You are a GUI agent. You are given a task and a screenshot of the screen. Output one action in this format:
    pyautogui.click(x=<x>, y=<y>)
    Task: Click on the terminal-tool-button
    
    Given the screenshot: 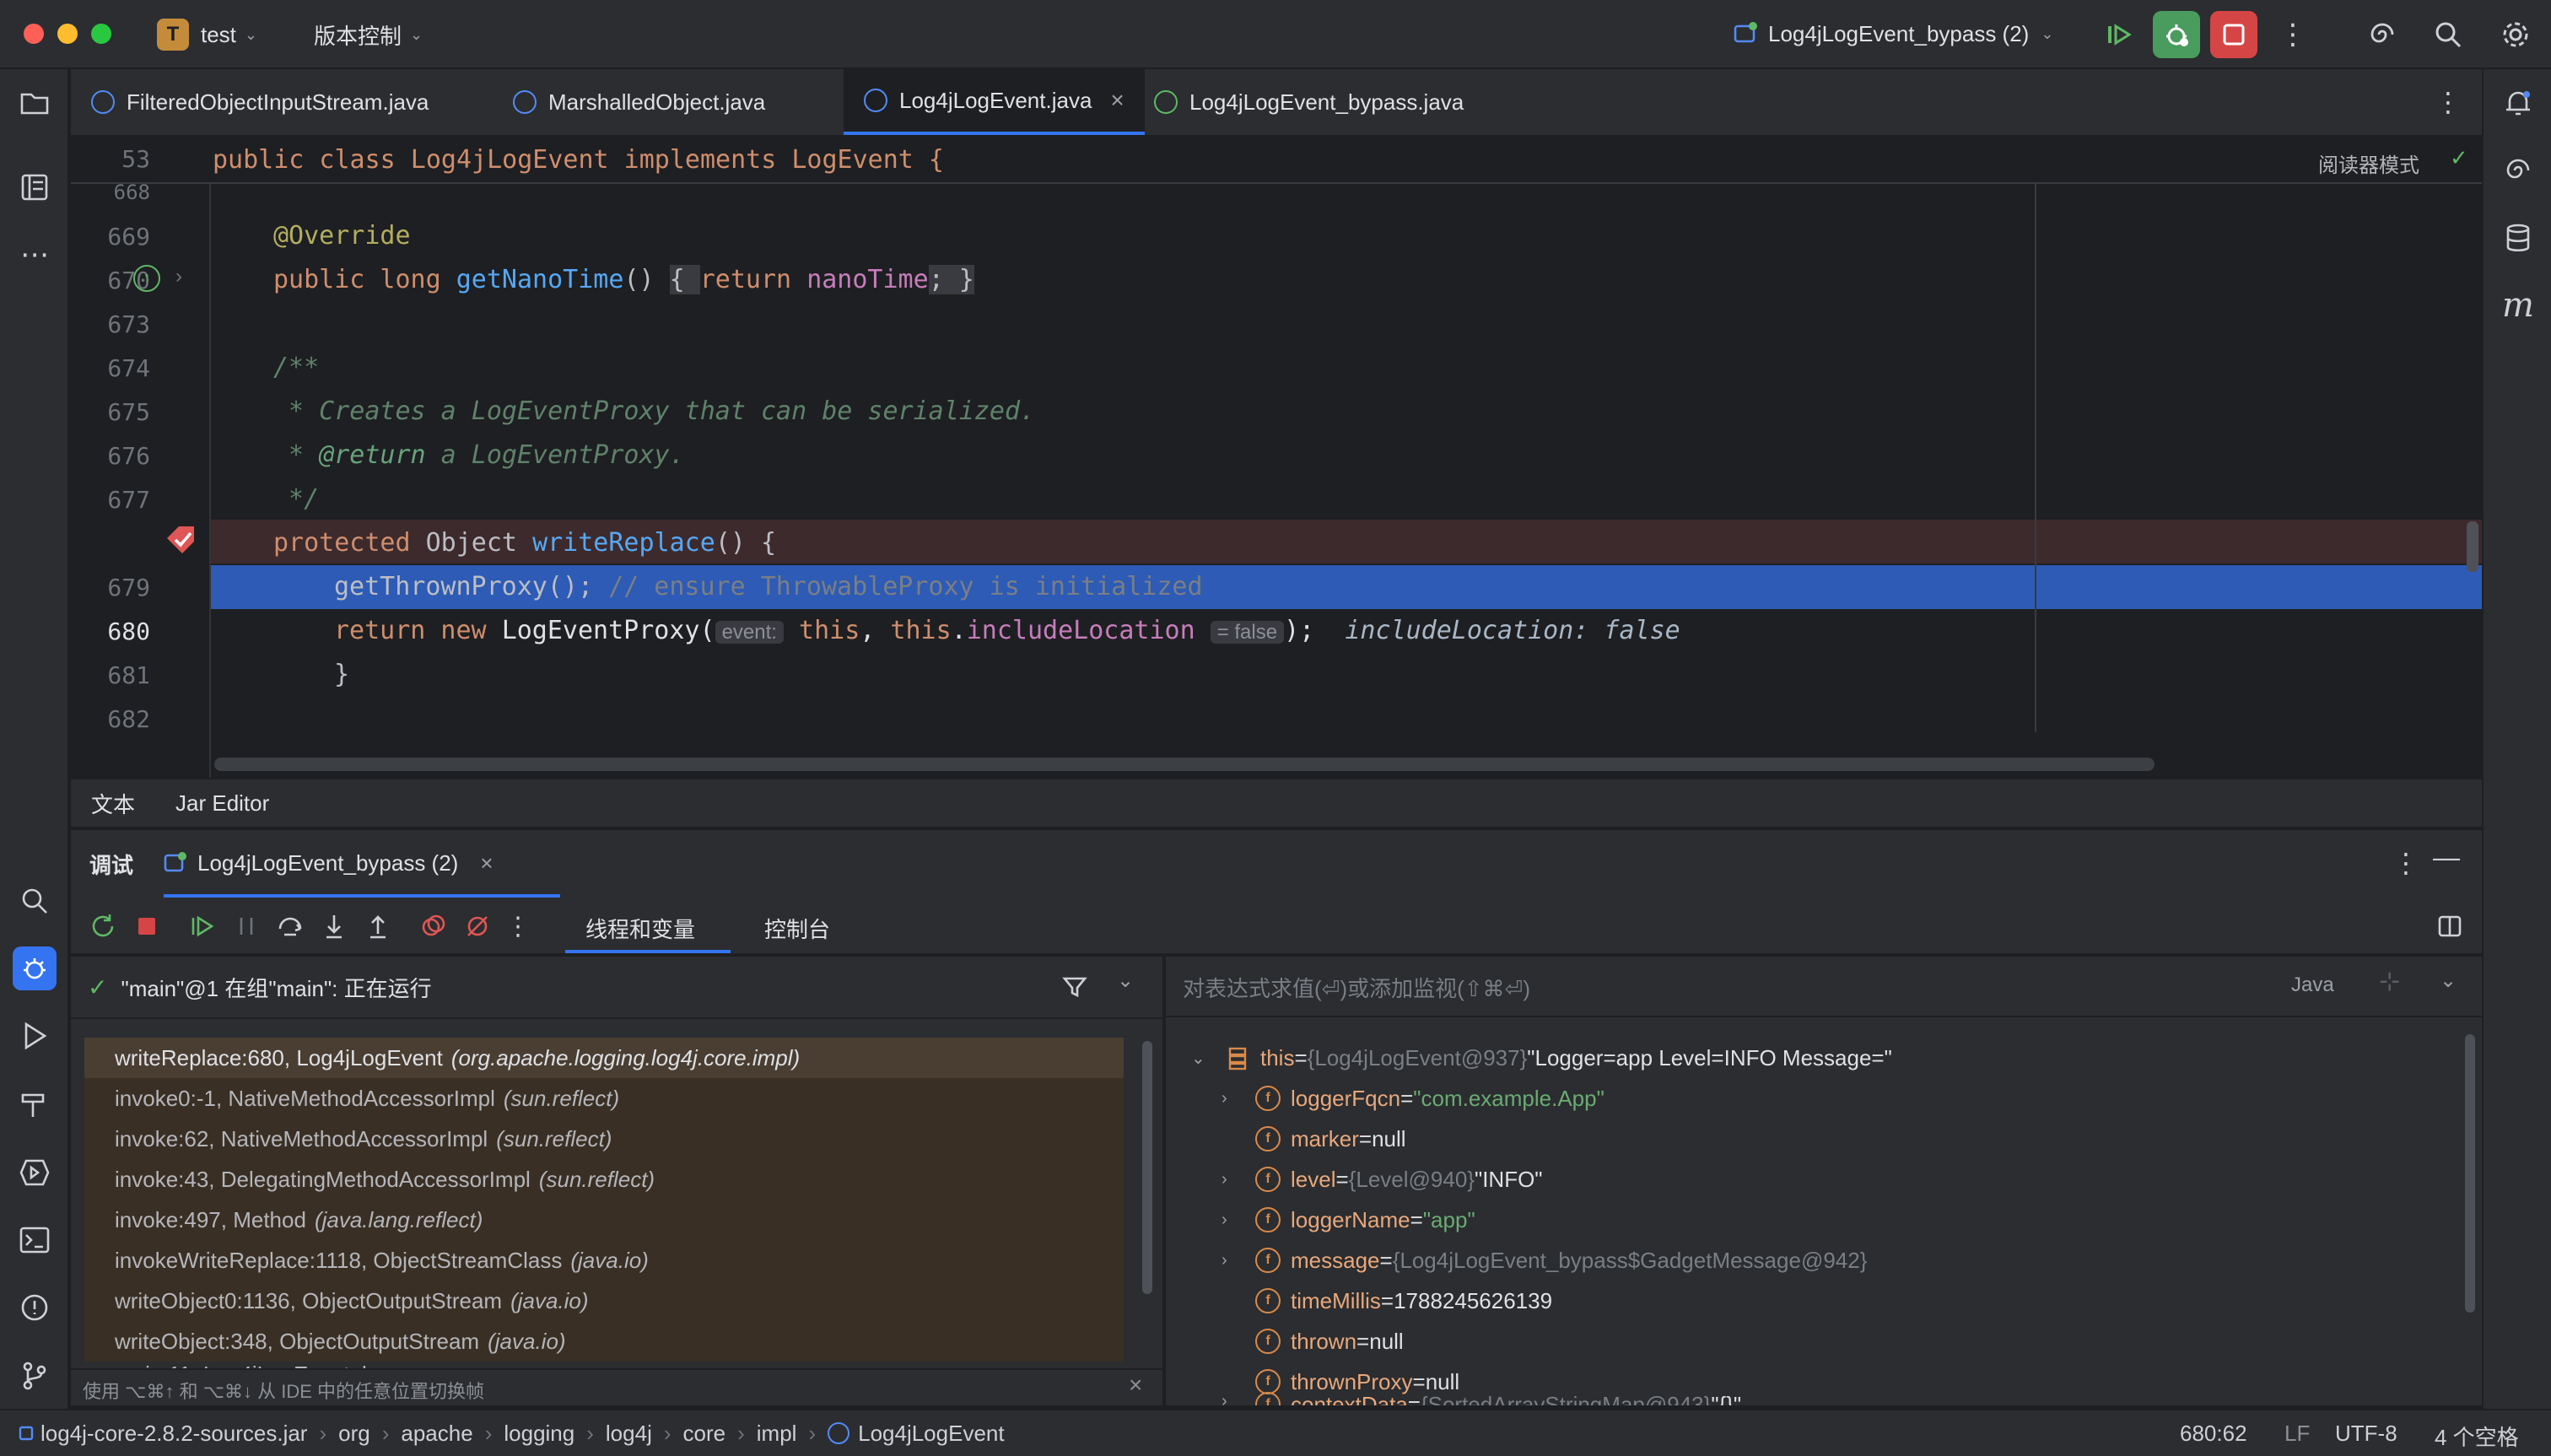 What is the action you would take?
    pyautogui.click(x=34, y=1240)
    